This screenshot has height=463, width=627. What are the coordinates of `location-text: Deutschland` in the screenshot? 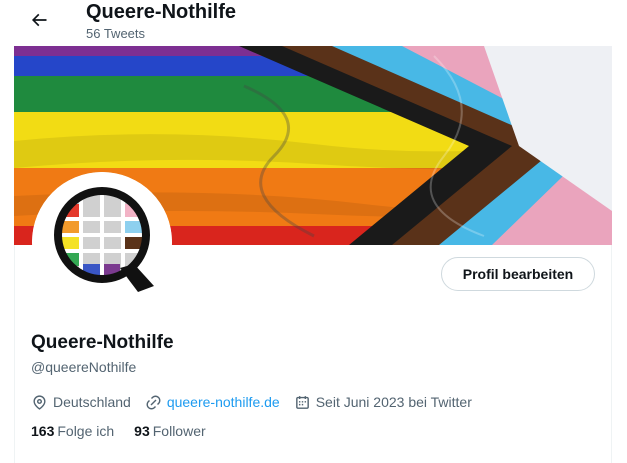 It's located at (92, 402).